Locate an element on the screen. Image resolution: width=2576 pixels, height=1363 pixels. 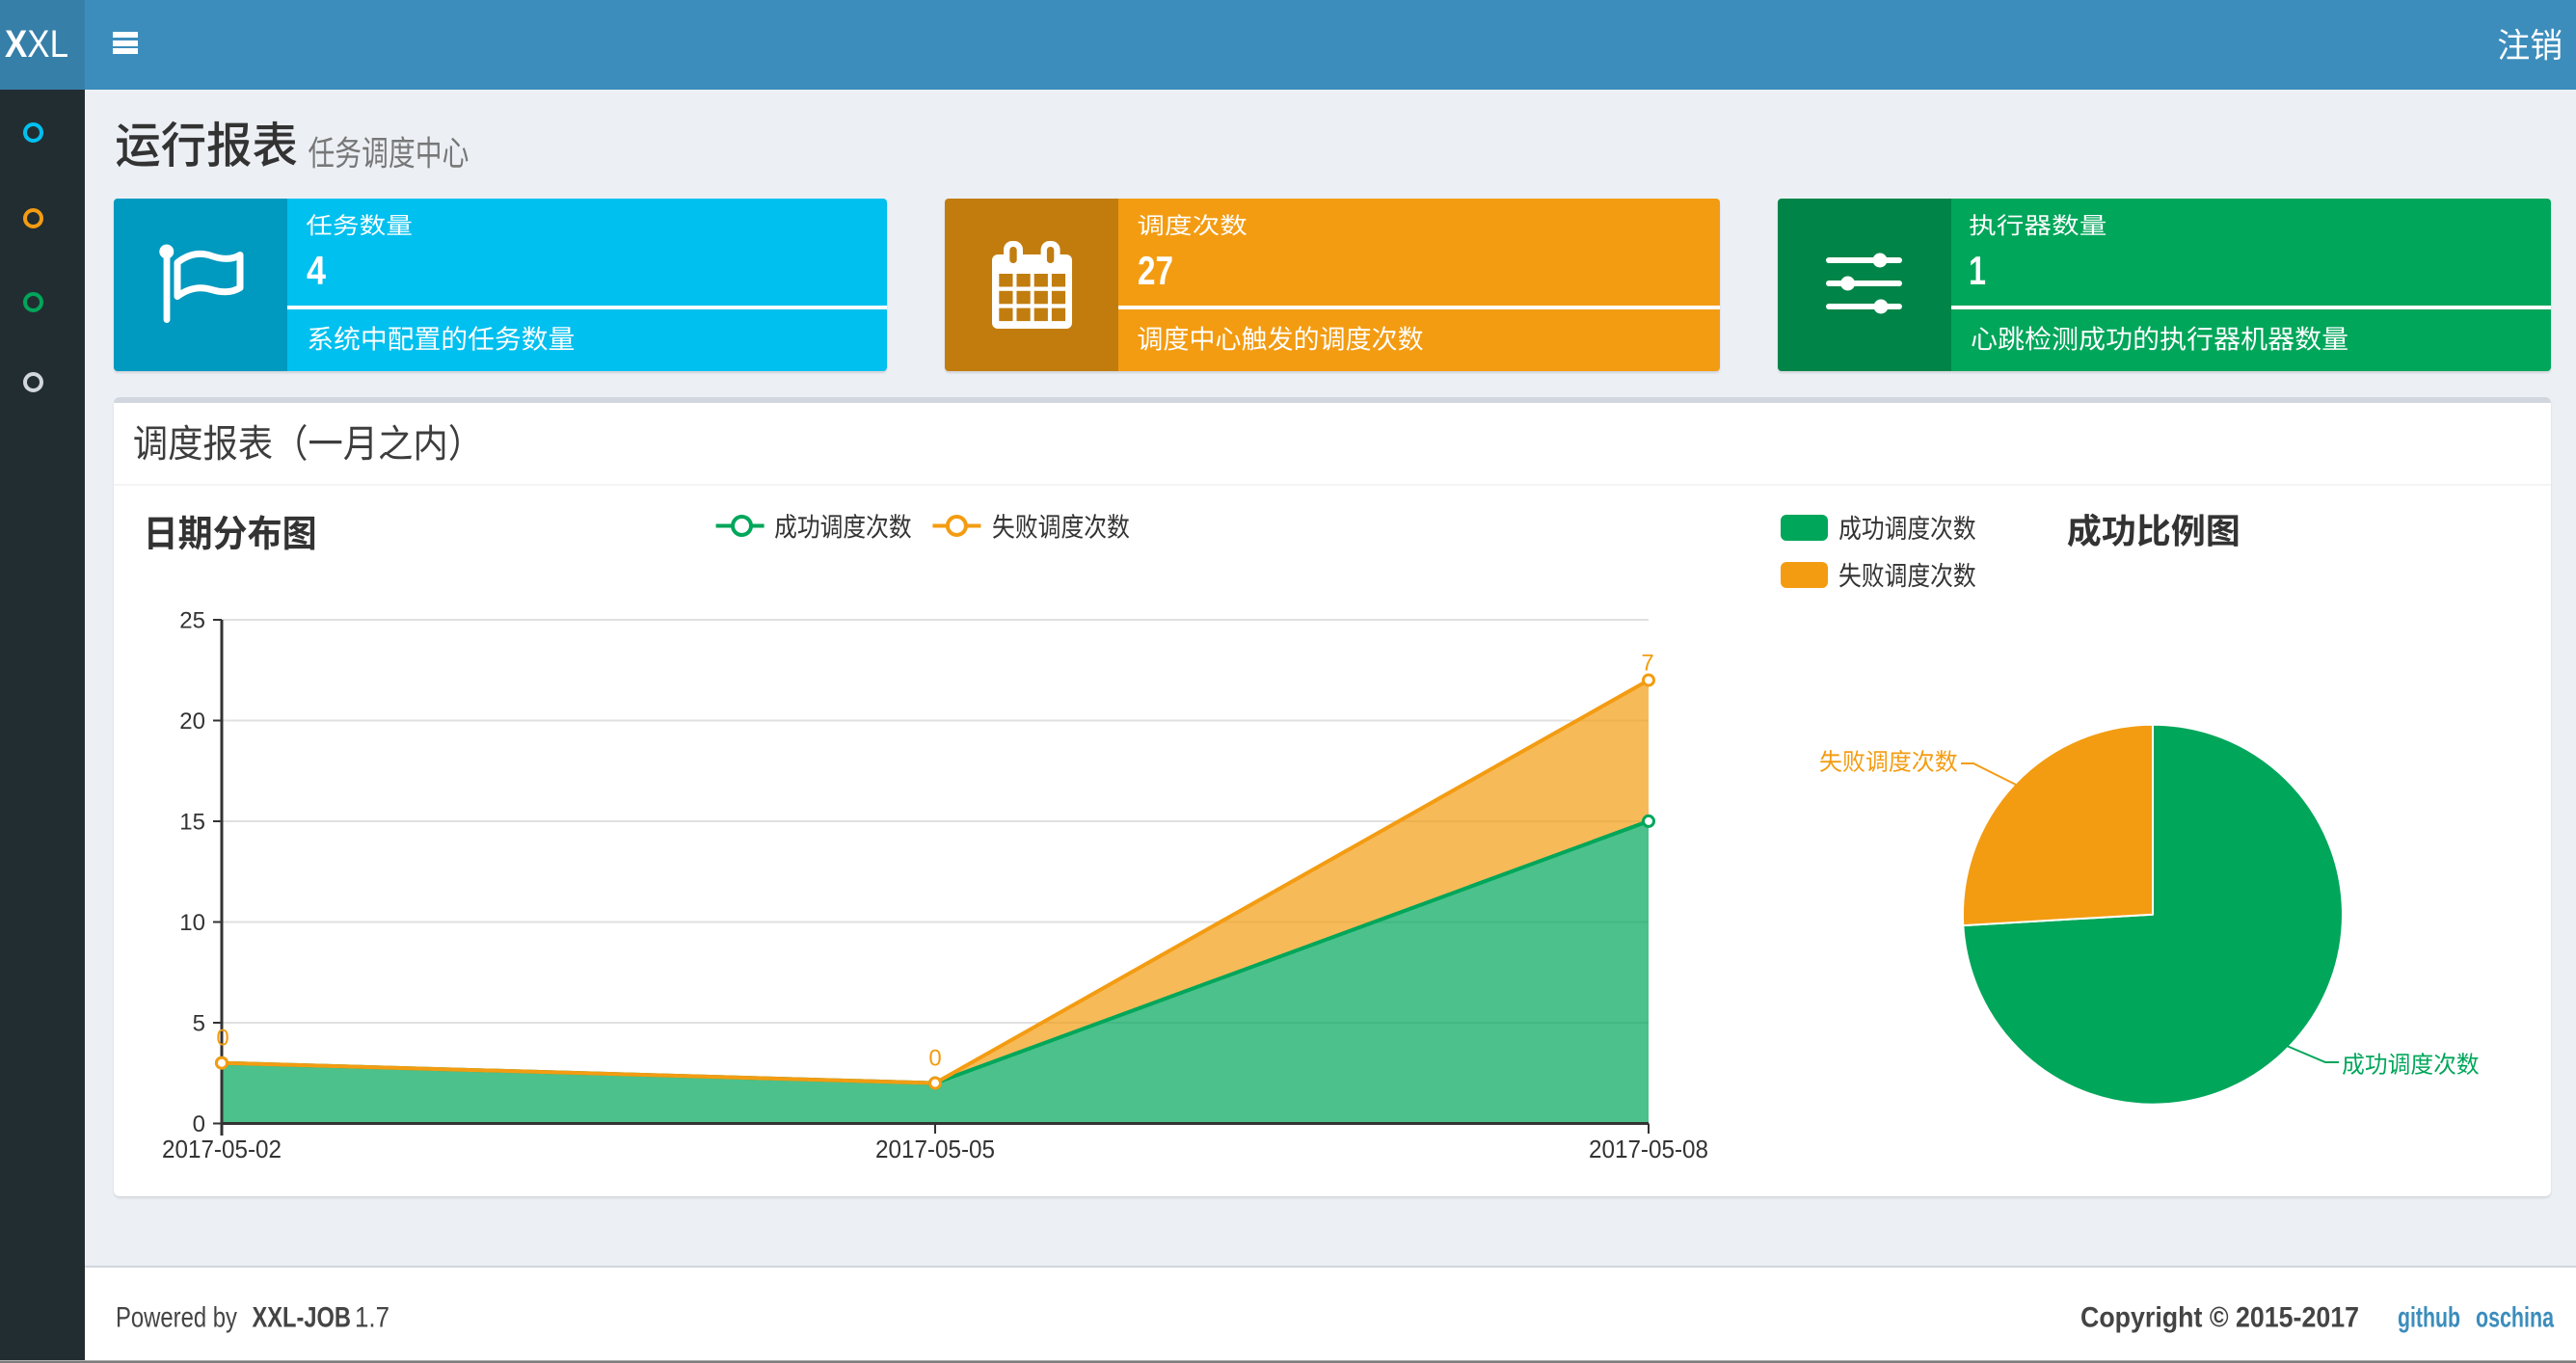
svg-text: 10 is located at coordinates (192, 923).